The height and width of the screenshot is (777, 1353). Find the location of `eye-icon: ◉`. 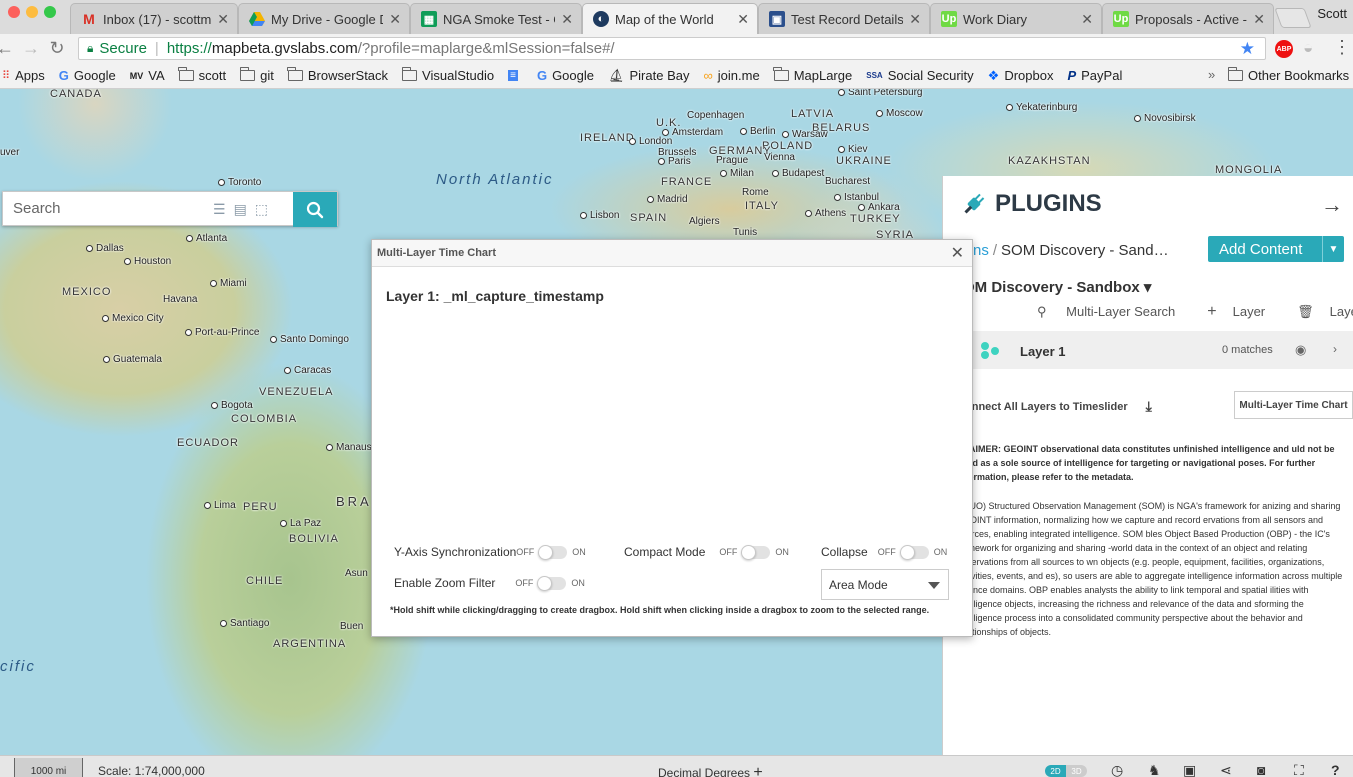

eye-icon: ◉ is located at coordinates (1300, 350).